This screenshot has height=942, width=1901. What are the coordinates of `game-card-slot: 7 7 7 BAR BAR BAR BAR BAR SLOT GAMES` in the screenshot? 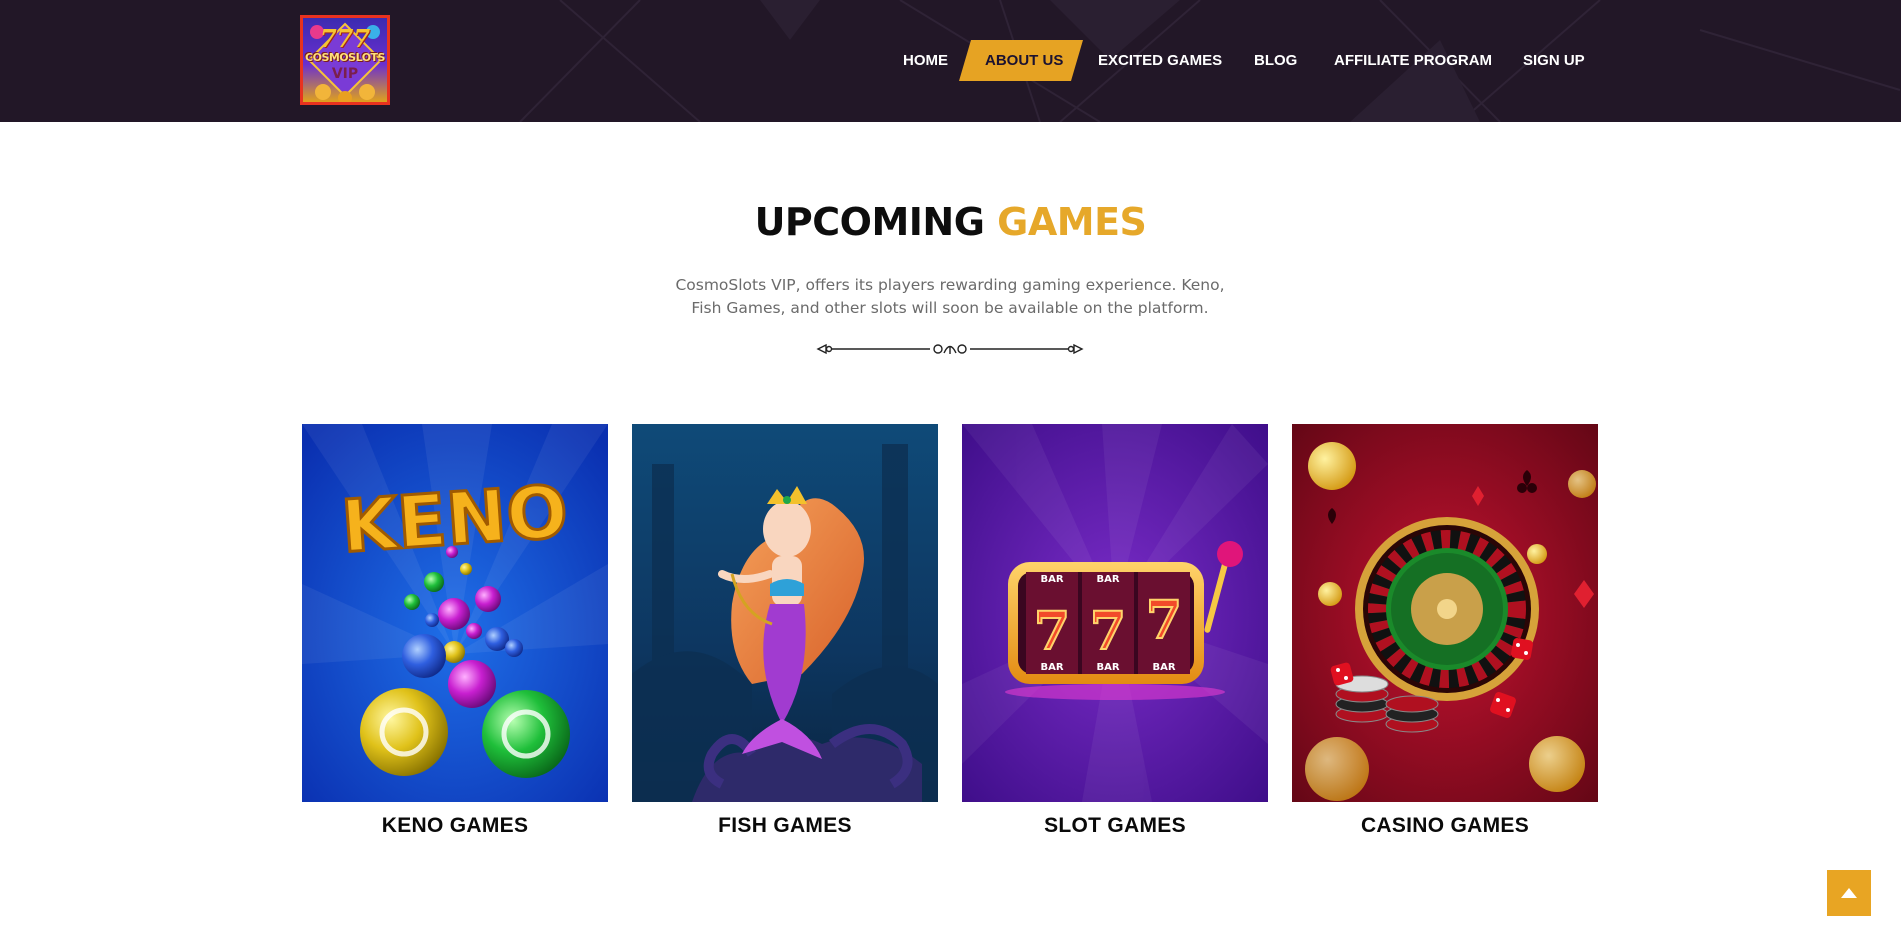 It's located at (1115, 631).